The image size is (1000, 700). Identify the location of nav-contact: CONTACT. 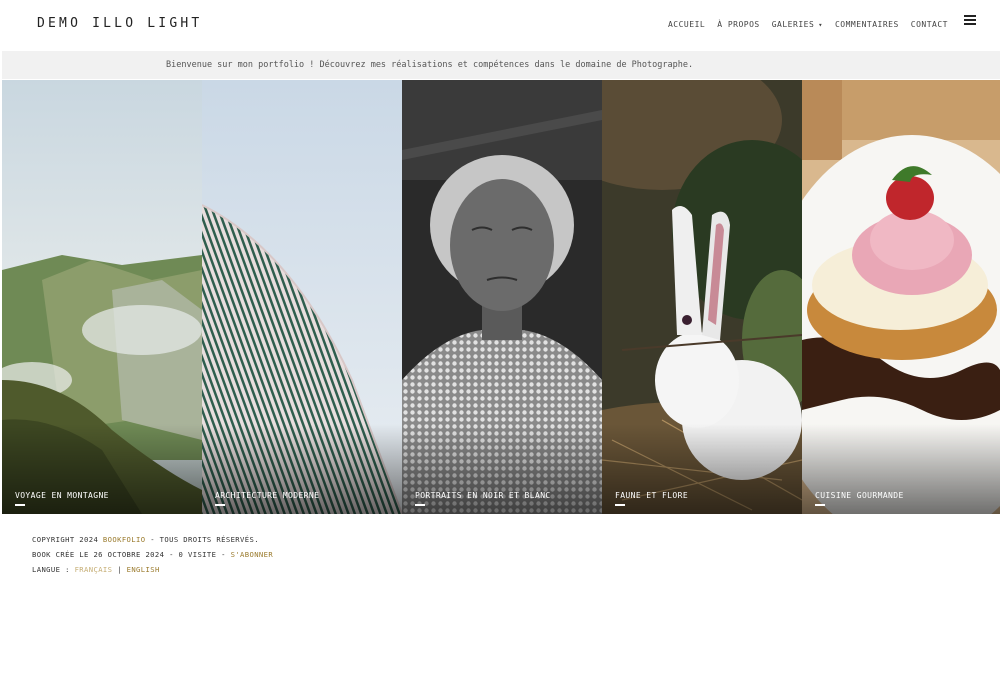
(929, 24).